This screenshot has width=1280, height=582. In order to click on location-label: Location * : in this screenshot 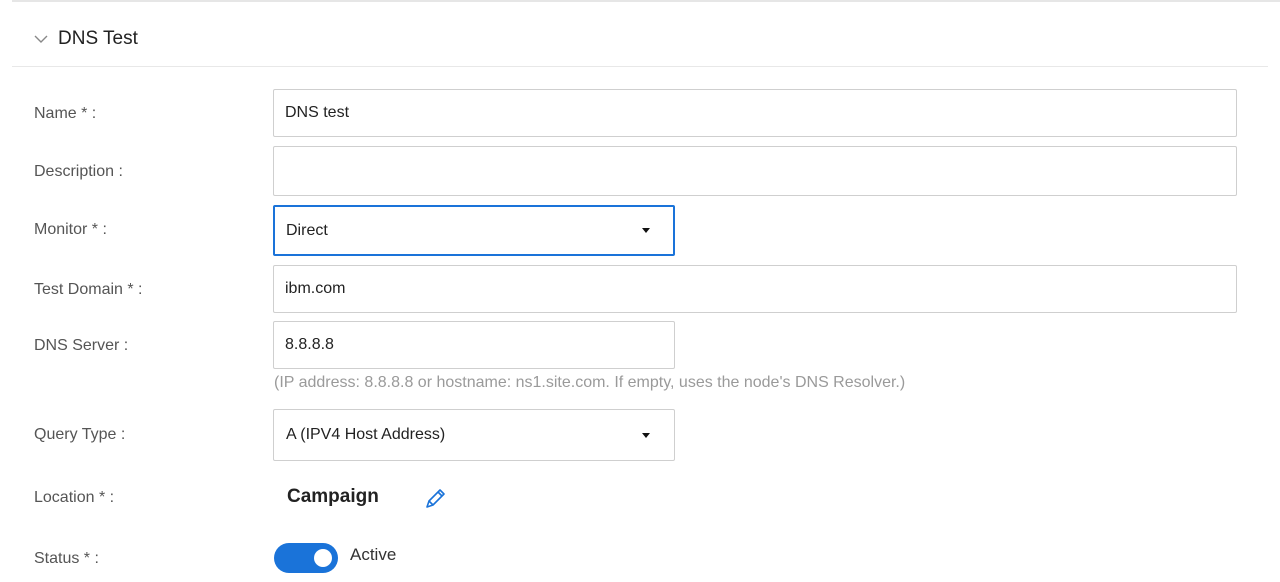, I will do `click(74, 497)`.